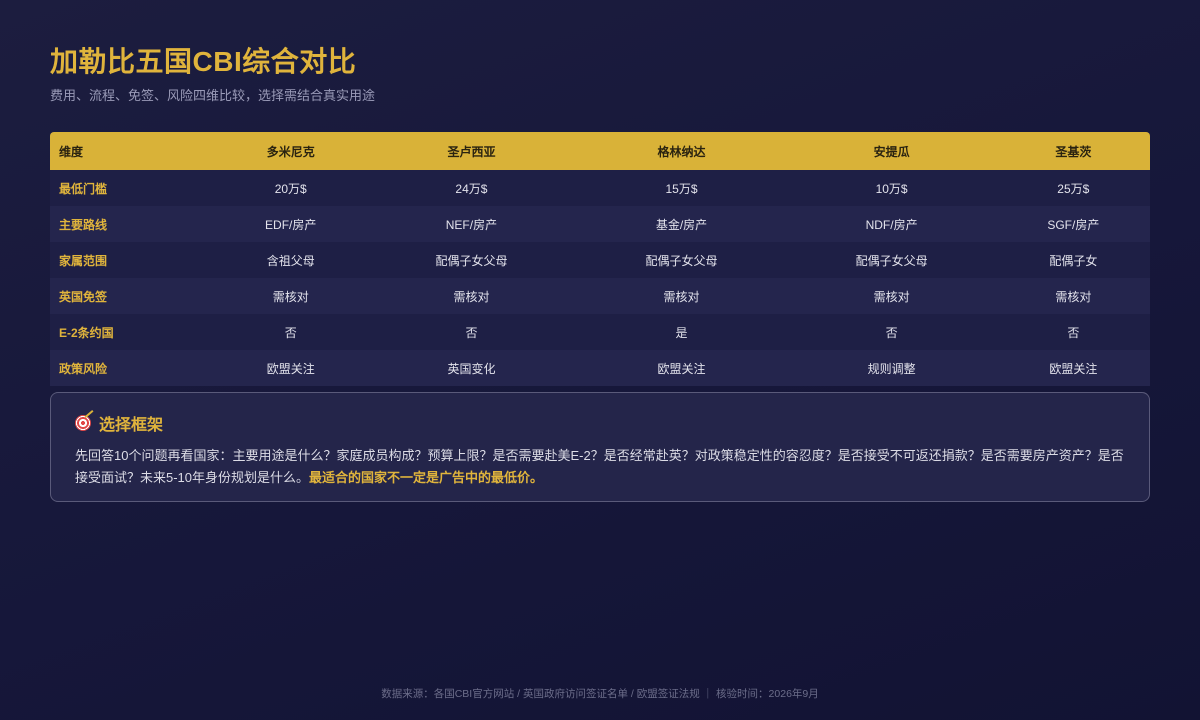 The width and height of the screenshot is (1200, 720). I want to click on callout-highlight: 最适合的国家不一定是广告中的最低价。, so click(426, 477).